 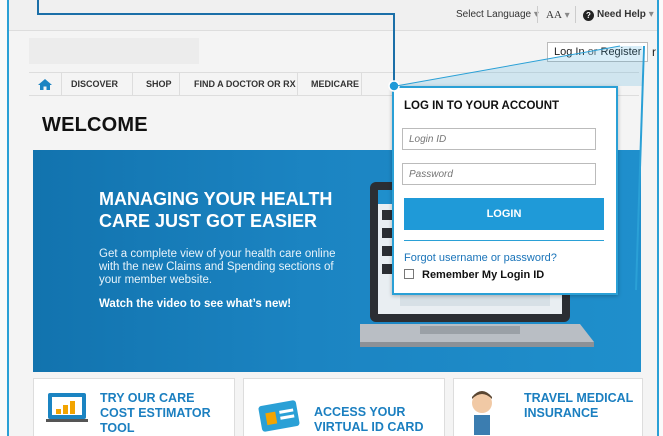 What do you see at coordinates (592, 52) in the screenshot?
I see `or-label: or` at bounding box center [592, 52].